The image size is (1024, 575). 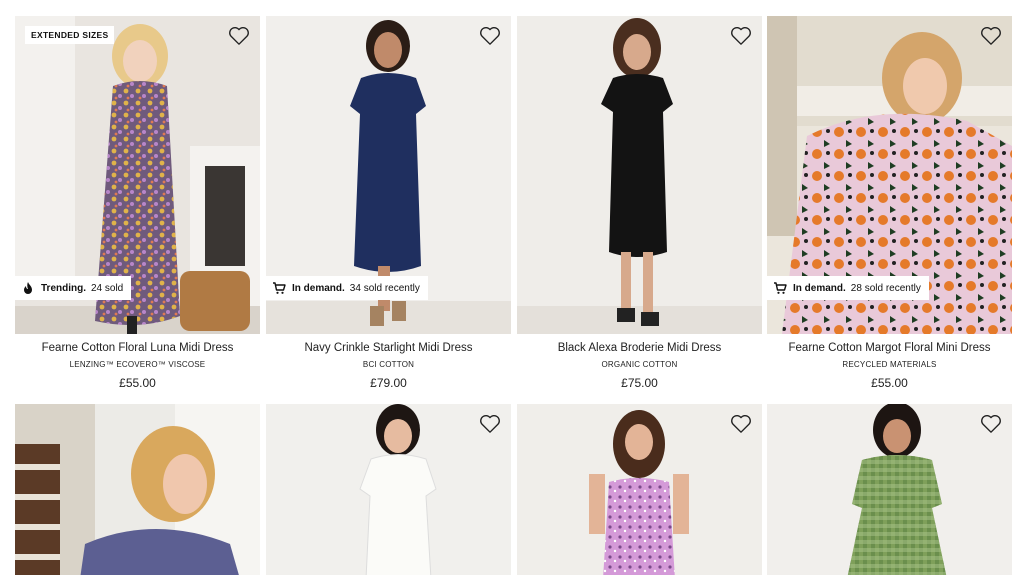 What do you see at coordinates (885, 288) in the screenshot?
I see `badge-text: 28 sold recently` at bounding box center [885, 288].